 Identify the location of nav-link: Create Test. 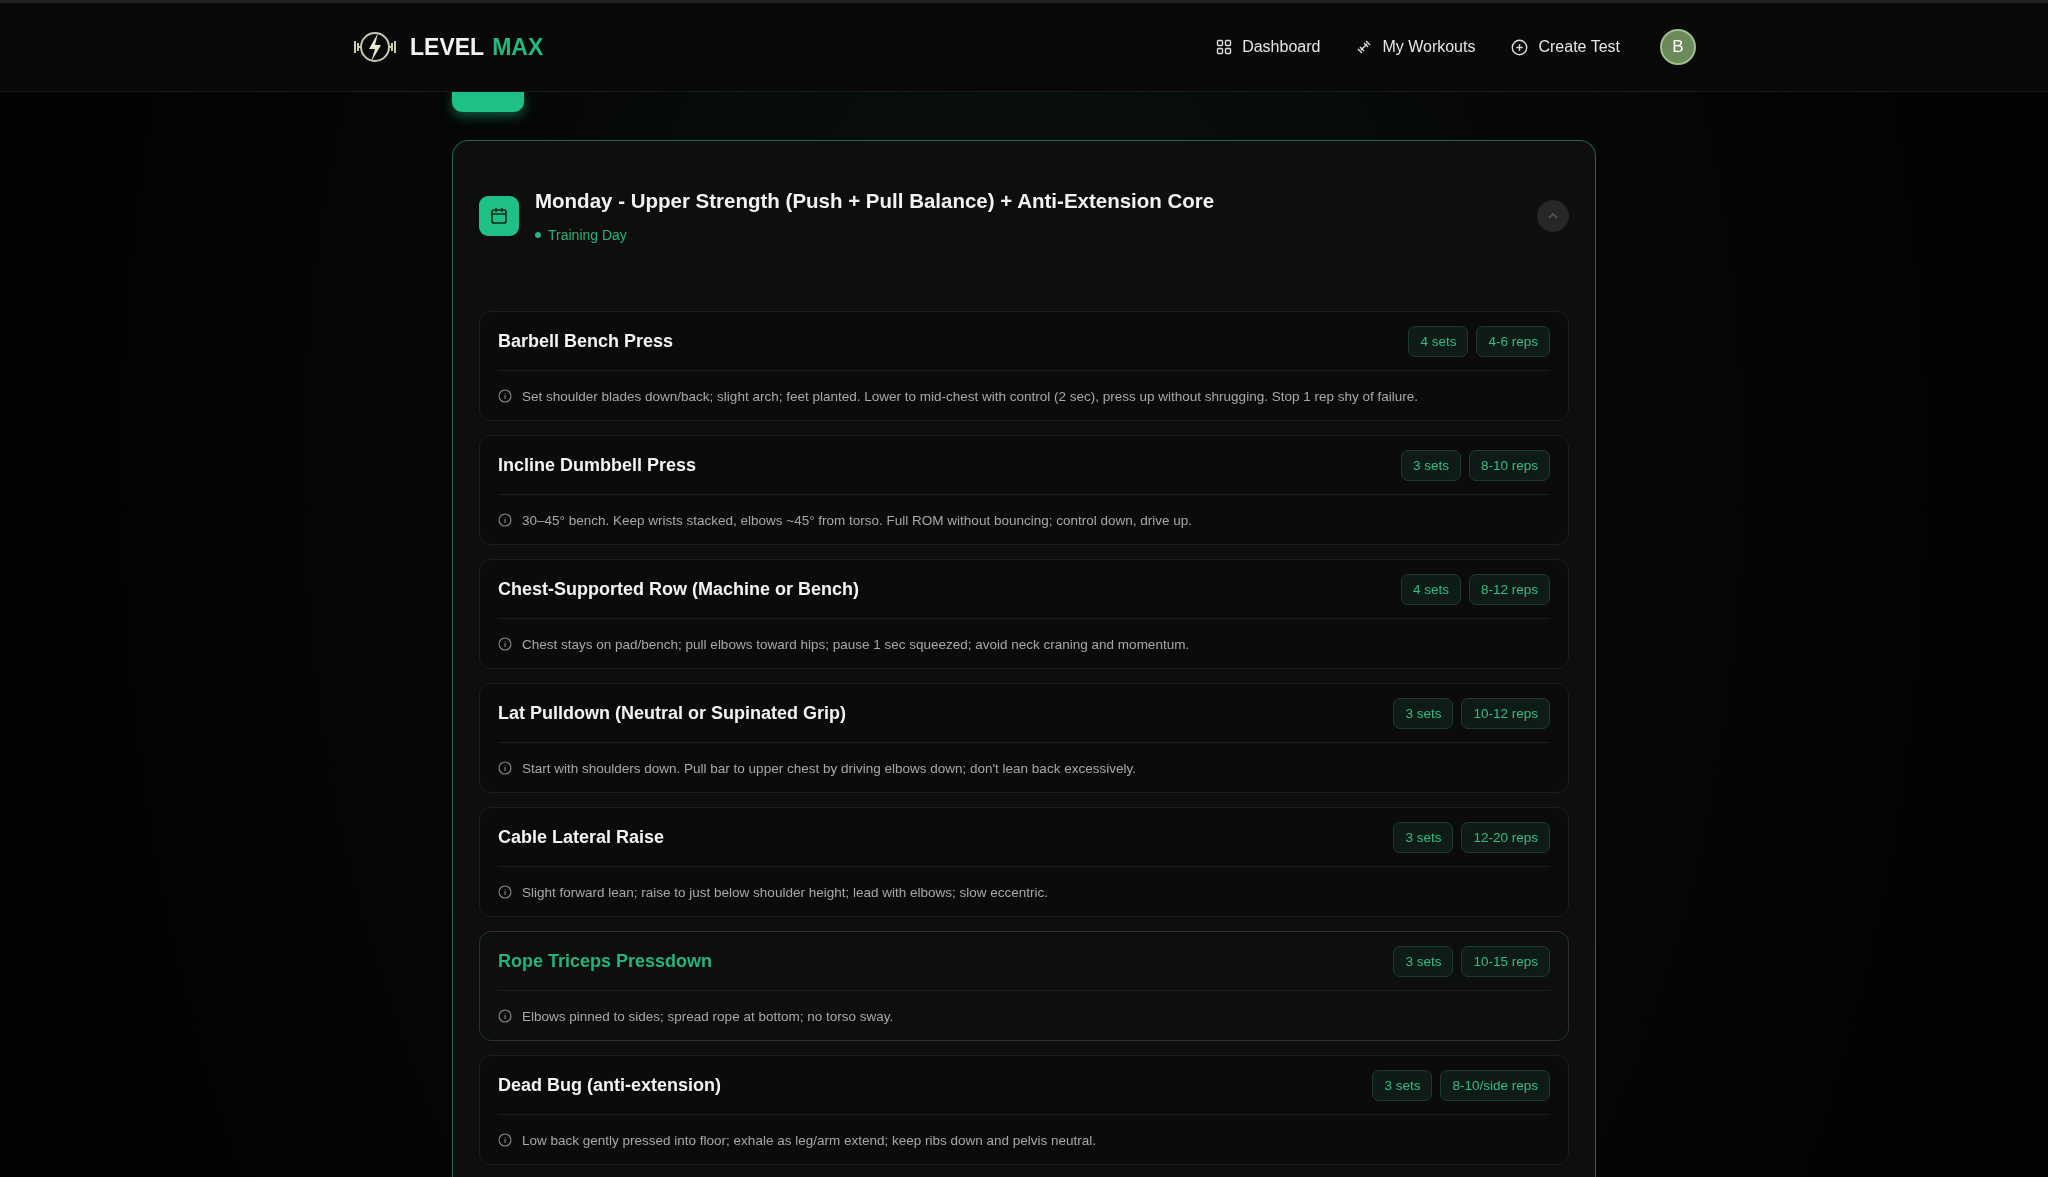
(1565, 47).